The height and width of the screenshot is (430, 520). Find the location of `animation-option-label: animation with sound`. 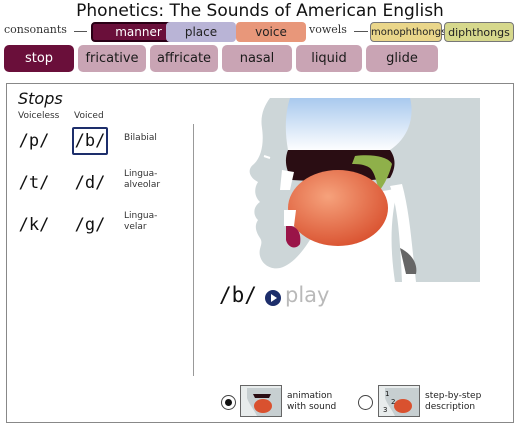

animation-option-label: animation with sound is located at coordinates (311, 402).